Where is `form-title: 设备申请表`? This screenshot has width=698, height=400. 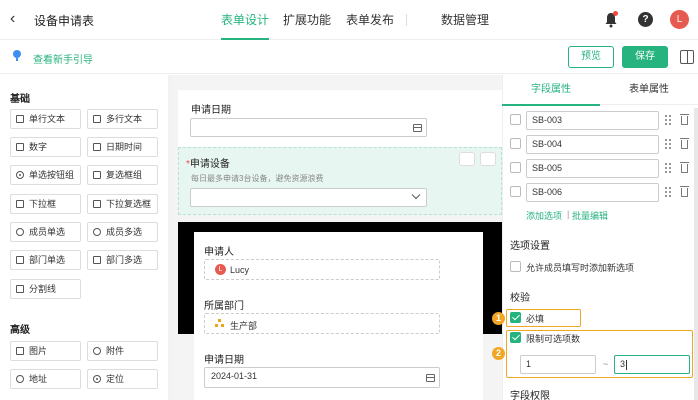
form-title: 设备申请表 is located at coordinates (64, 21).